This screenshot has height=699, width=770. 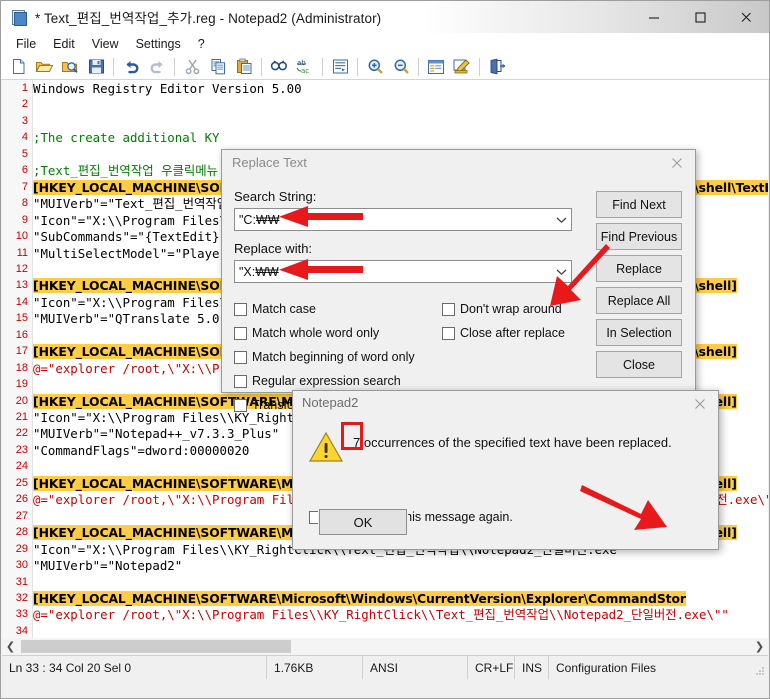 I want to click on status-encoding: ANSI, so click(x=415, y=667).